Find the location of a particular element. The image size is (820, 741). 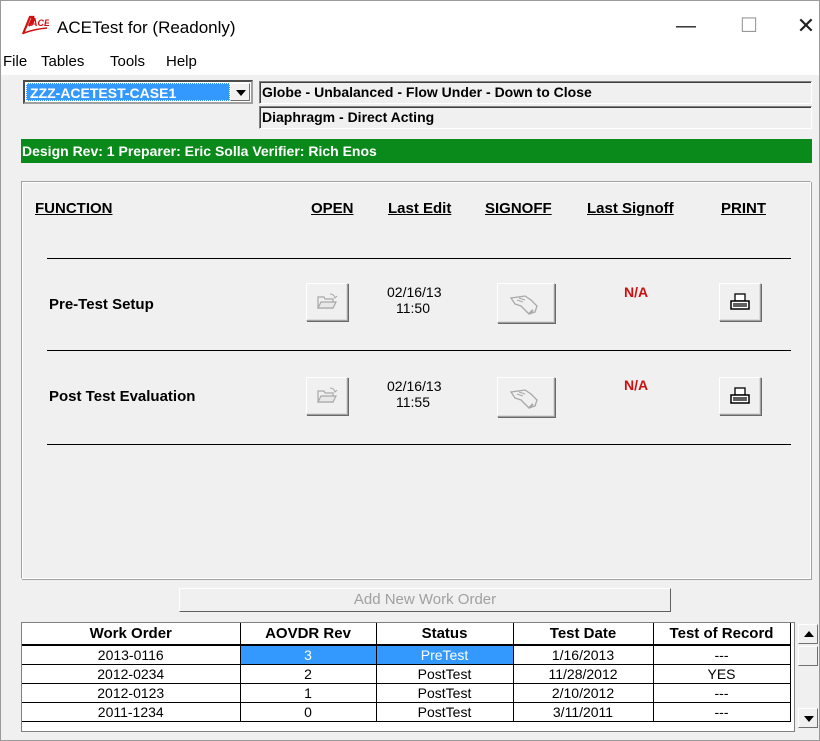

post-test-edit-time: 11:55 is located at coordinates (413, 402).